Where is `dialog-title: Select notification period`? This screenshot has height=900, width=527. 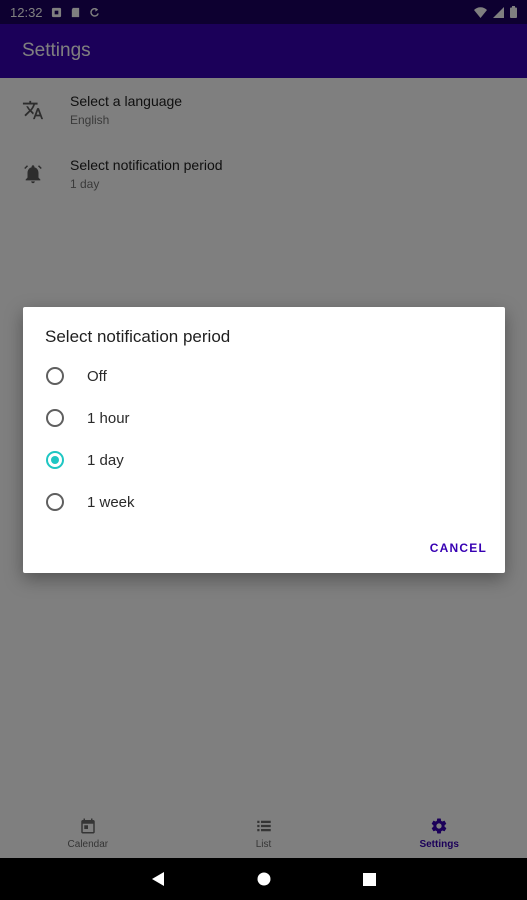
dialog-title: Select notification period is located at coordinates (138, 336).